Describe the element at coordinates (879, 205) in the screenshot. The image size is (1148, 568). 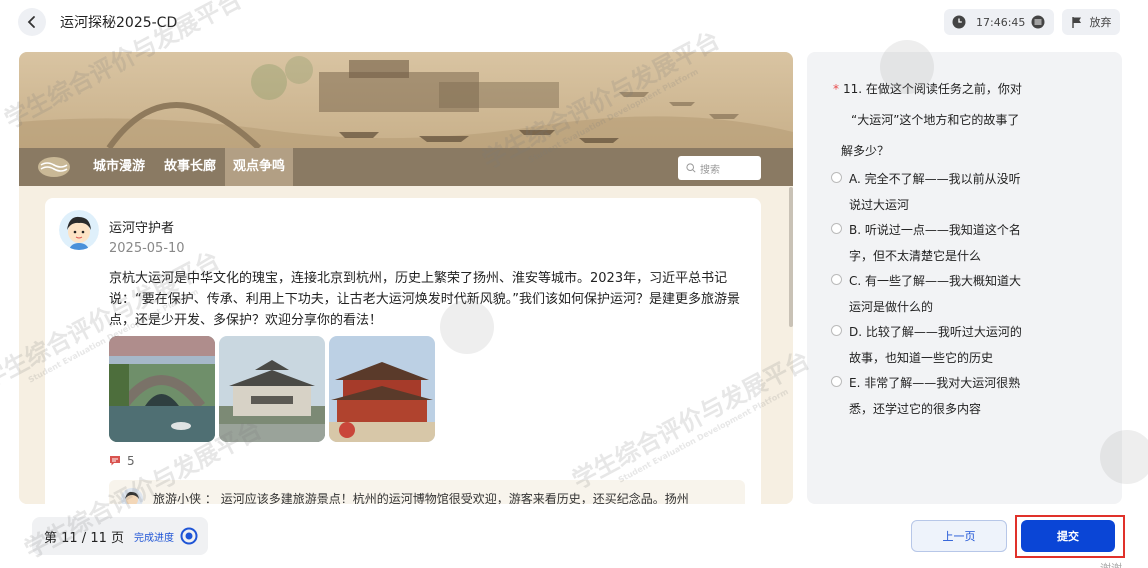
I see `option-a-line-2: 说过大运河` at that location.